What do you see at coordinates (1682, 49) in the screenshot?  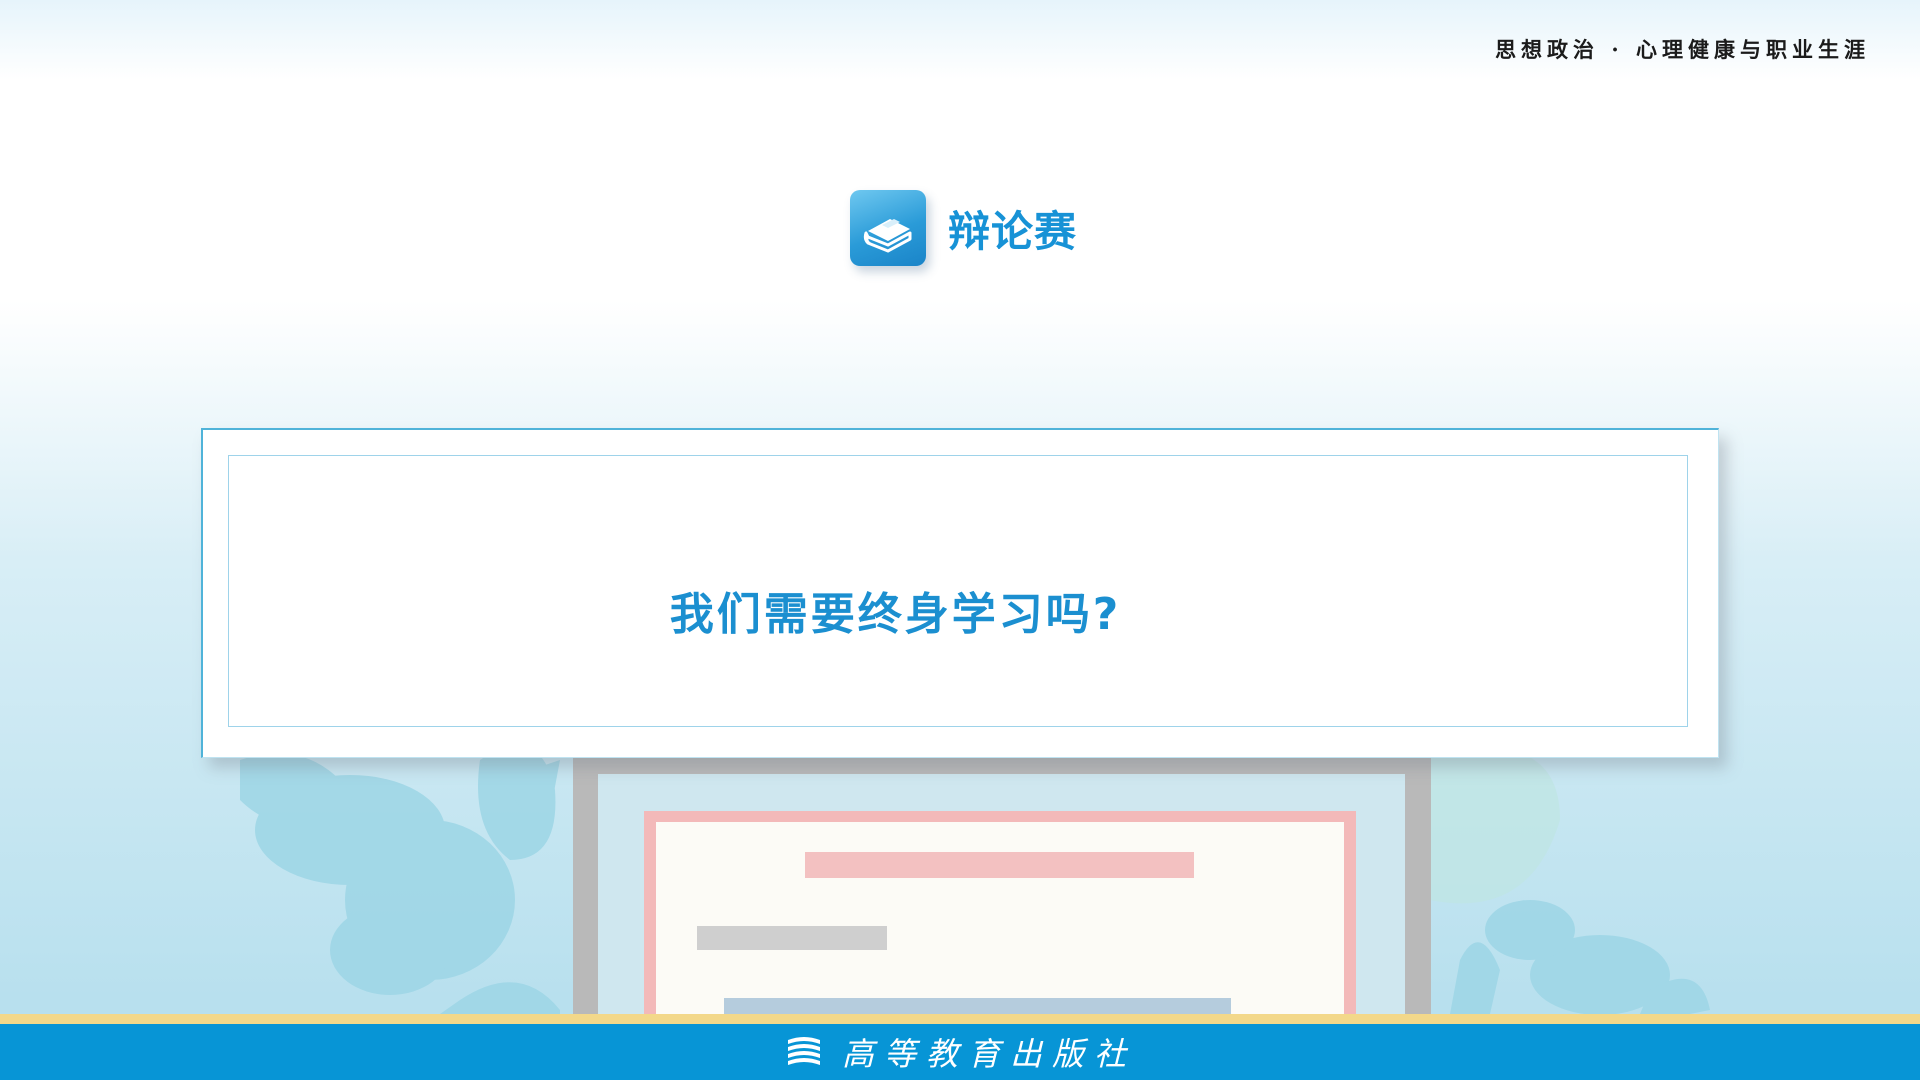 I see `course-title: 思想政治 · 心理健康与职业生涯` at bounding box center [1682, 49].